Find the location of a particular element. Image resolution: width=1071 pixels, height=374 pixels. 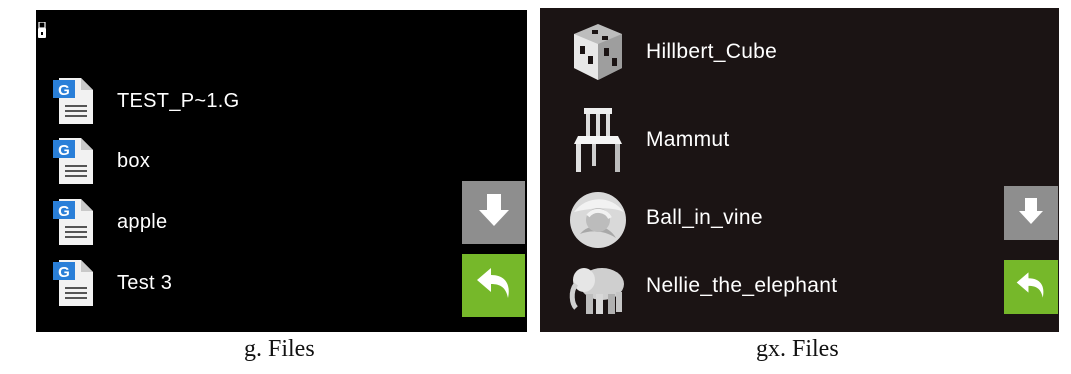

file-name: Hillbert_Cube is located at coordinates (712, 51).